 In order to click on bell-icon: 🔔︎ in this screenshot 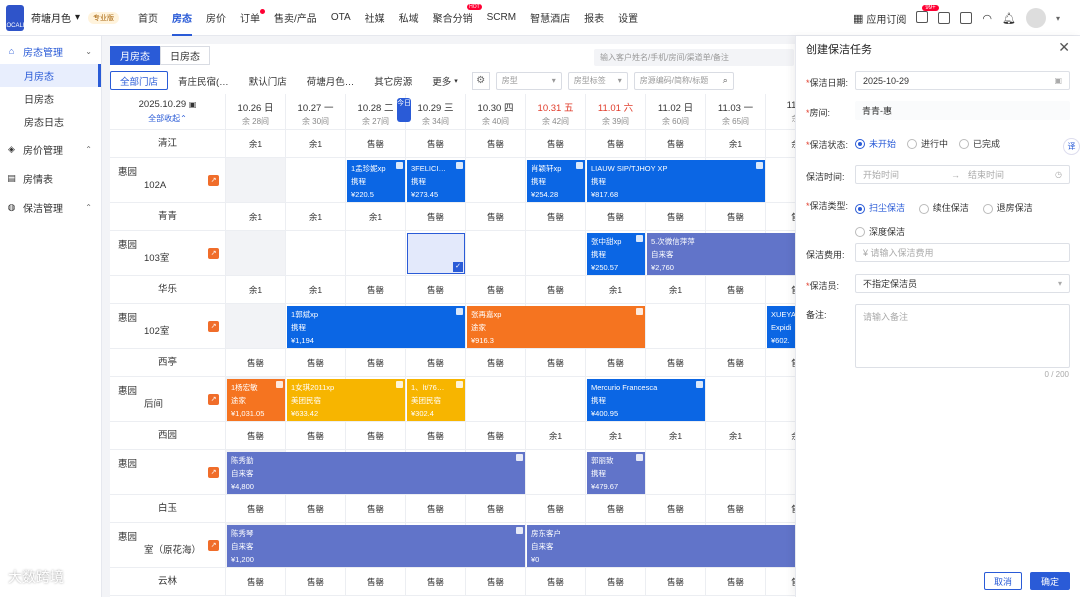, I will do `click(1009, 18)`.